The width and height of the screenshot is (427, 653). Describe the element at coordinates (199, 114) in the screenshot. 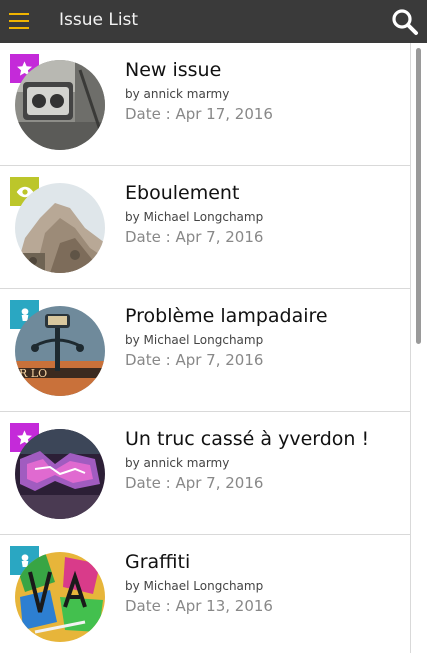

I see `issue-date: Date : Apr 17, 2016` at that location.